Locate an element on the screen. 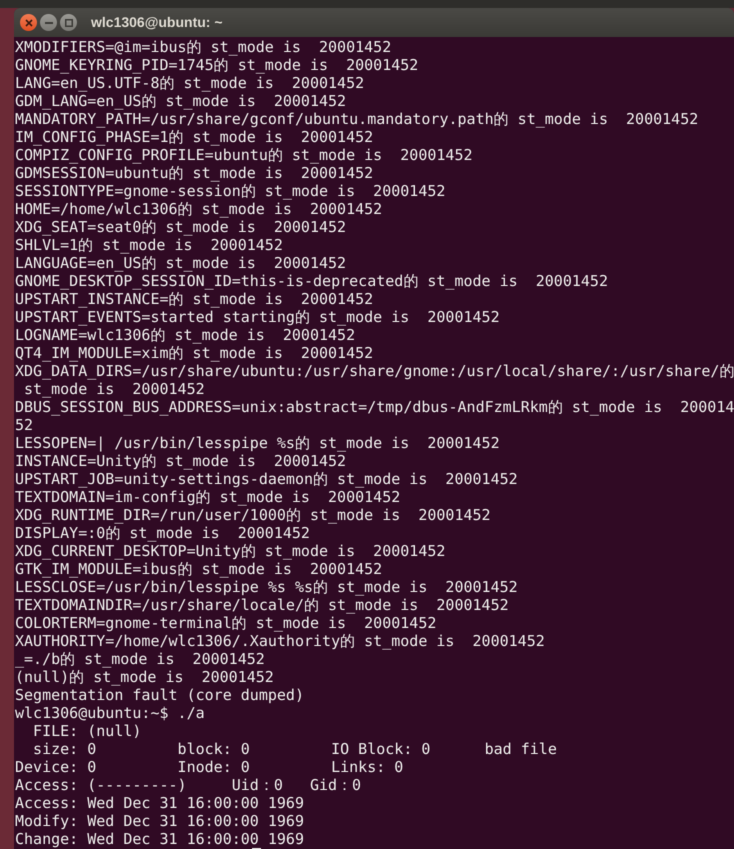 This screenshot has width=734, height=849. terminal-line: size: 0 block: 0 IO Block: 0 bad file is located at coordinates (294, 749).